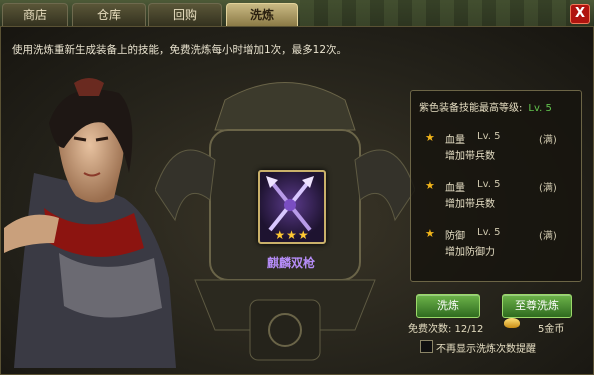  I want to click on free-count: 免费次数: 12/12, so click(446, 329).